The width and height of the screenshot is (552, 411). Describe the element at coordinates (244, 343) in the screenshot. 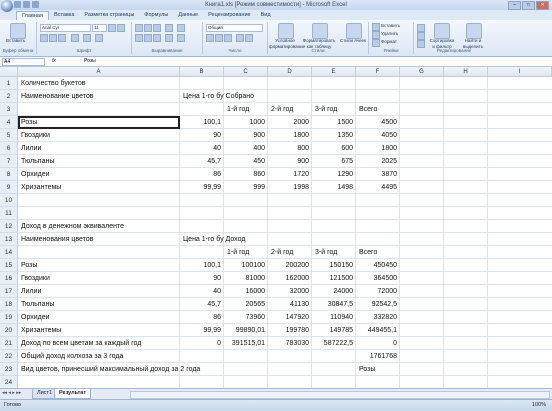

I see `cell-c21: 391515,01` at that location.